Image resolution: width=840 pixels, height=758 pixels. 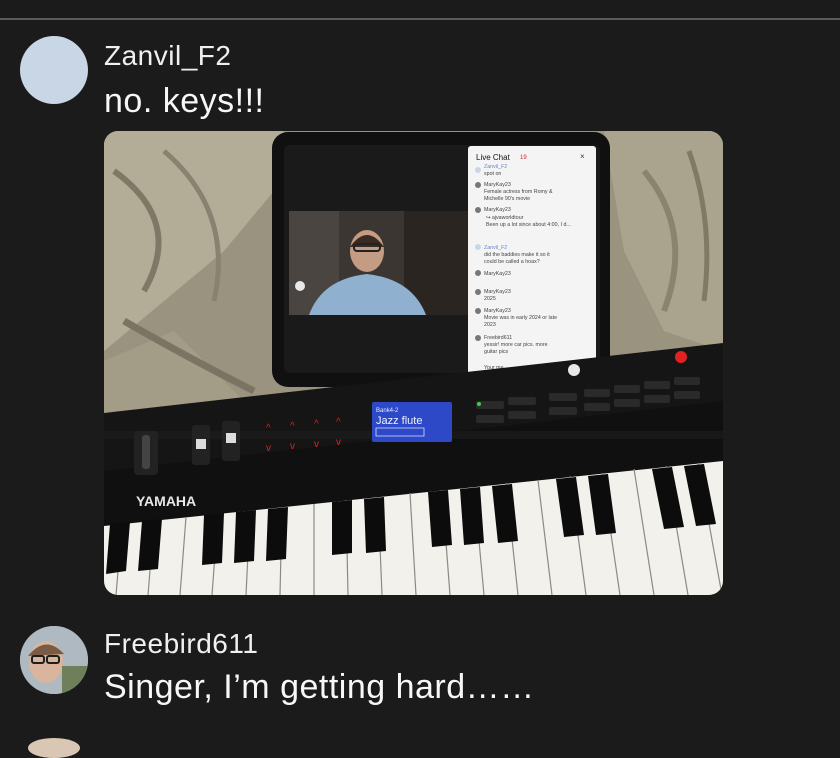 I want to click on chat-text: 2025, so click(x=490, y=299).